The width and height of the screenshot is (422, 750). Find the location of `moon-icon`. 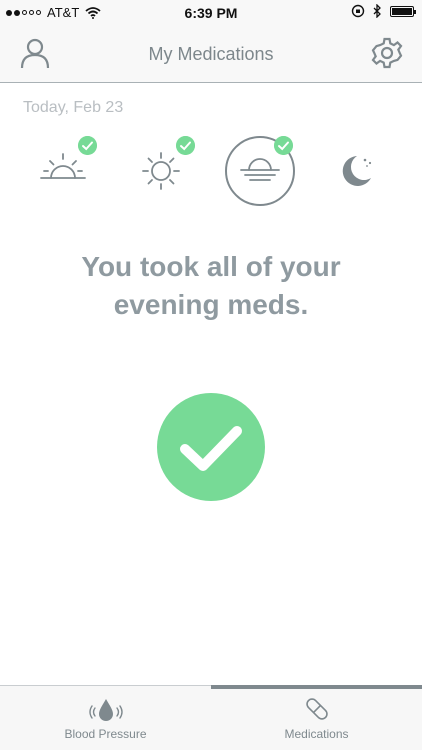

moon-icon is located at coordinates (357, 171).